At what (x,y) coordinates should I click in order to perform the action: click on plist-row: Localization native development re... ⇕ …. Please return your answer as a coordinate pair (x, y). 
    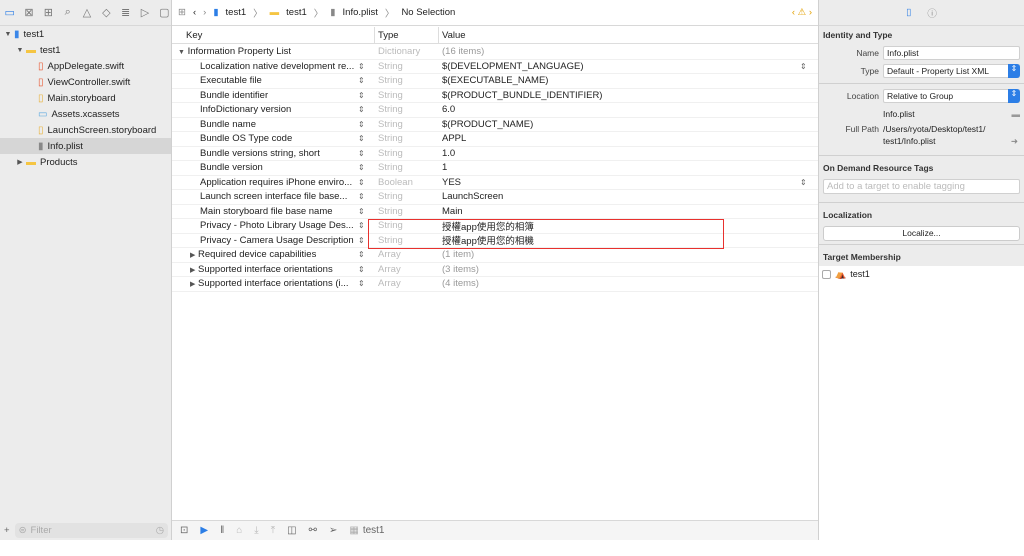
    Looking at the image, I should click on (495, 67).